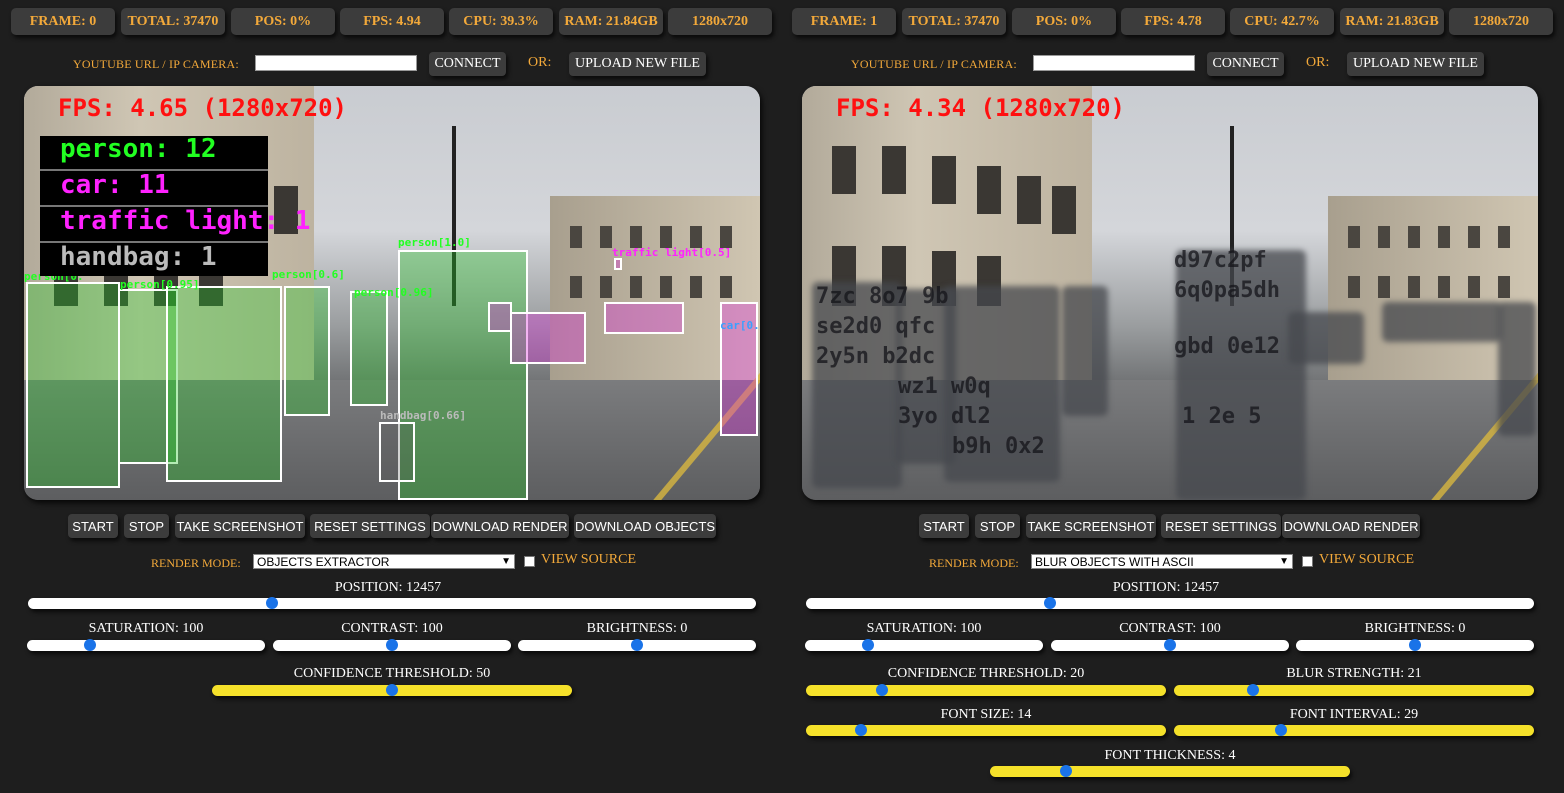 This screenshot has height=793, width=1564. I want to click on detection-label: car[0.], so click(740, 325).